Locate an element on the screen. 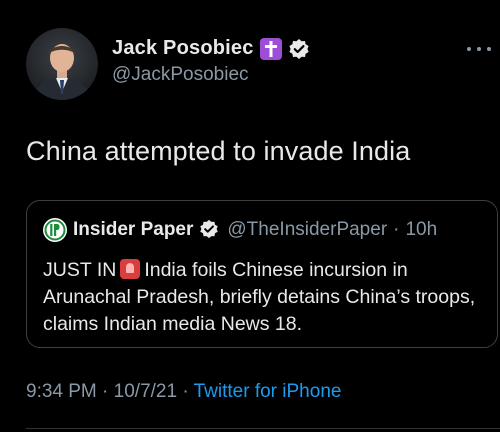 The height and width of the screenshot is (432, 500). quoted-tweet-header: Insider Paper @TheInsiderPaper · 10h is located at coordinates (240, 230).